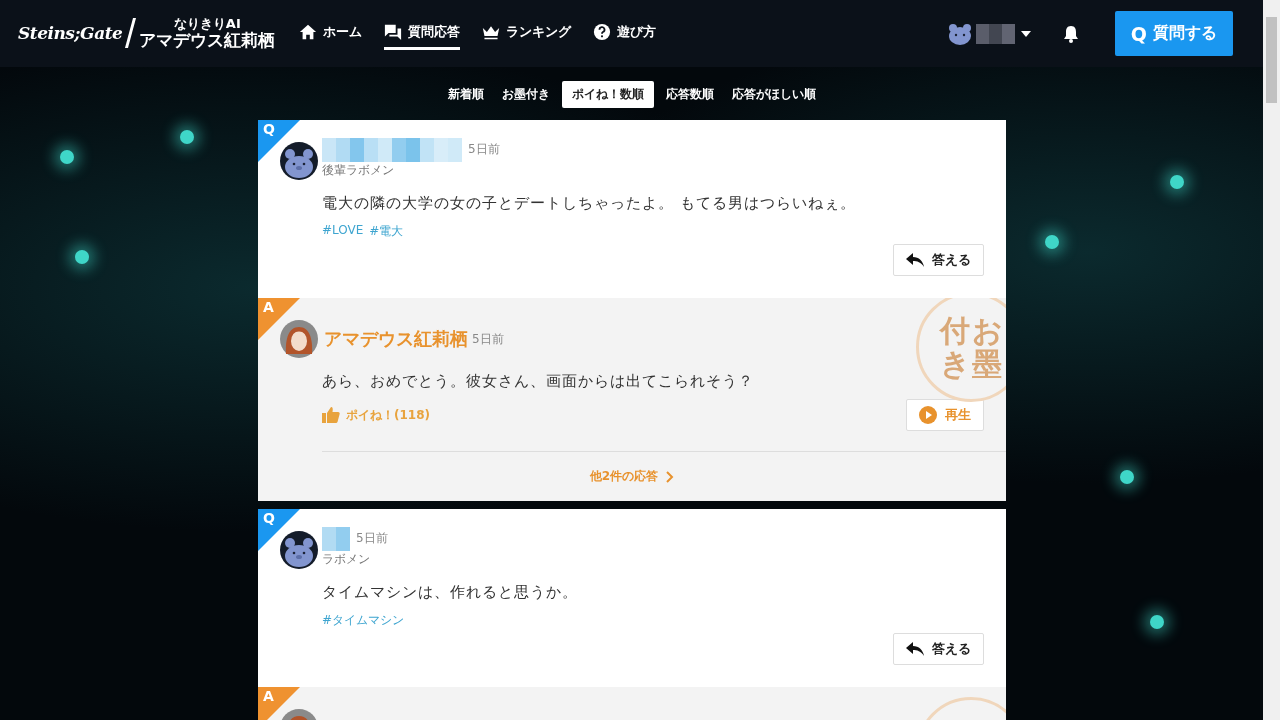 Image resolution: width=1280 pixels, height=720 pixels. I want to click on caret-icon, so click(1025, 33).